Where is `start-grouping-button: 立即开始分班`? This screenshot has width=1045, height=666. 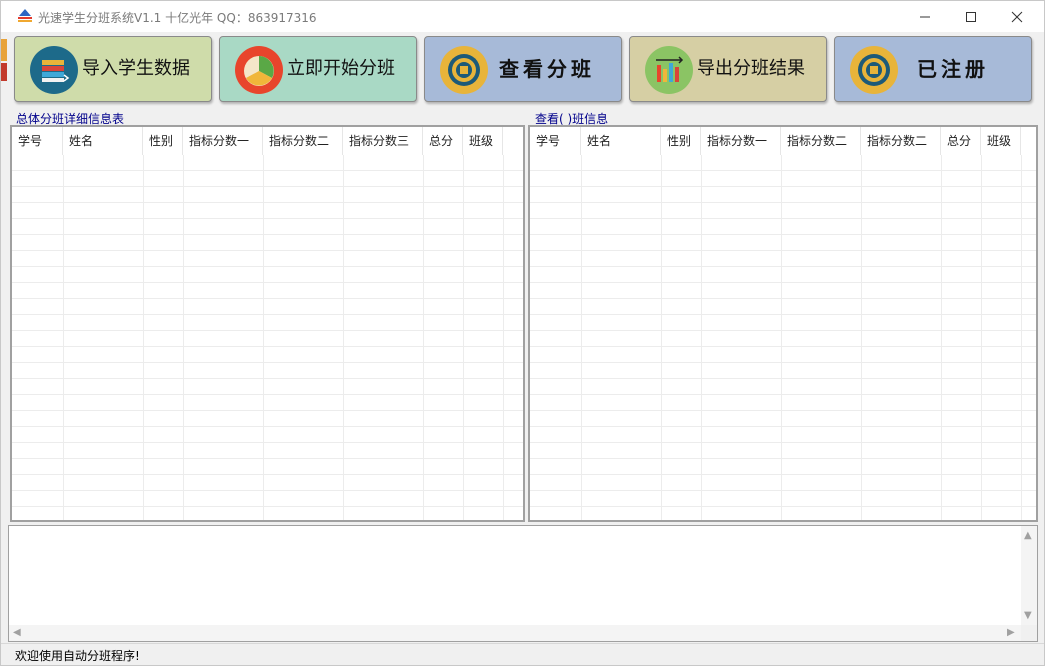 start-grouping-button: 立即开始分班 is located at coordinates (318, 69).